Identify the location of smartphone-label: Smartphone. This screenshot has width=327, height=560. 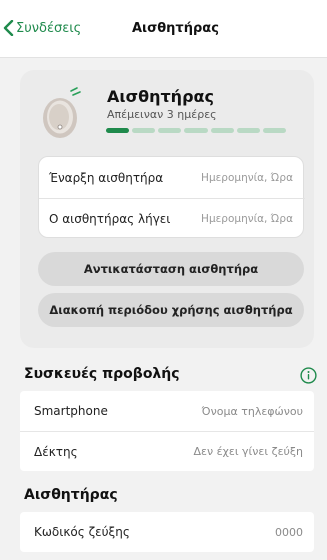
(71, 411).